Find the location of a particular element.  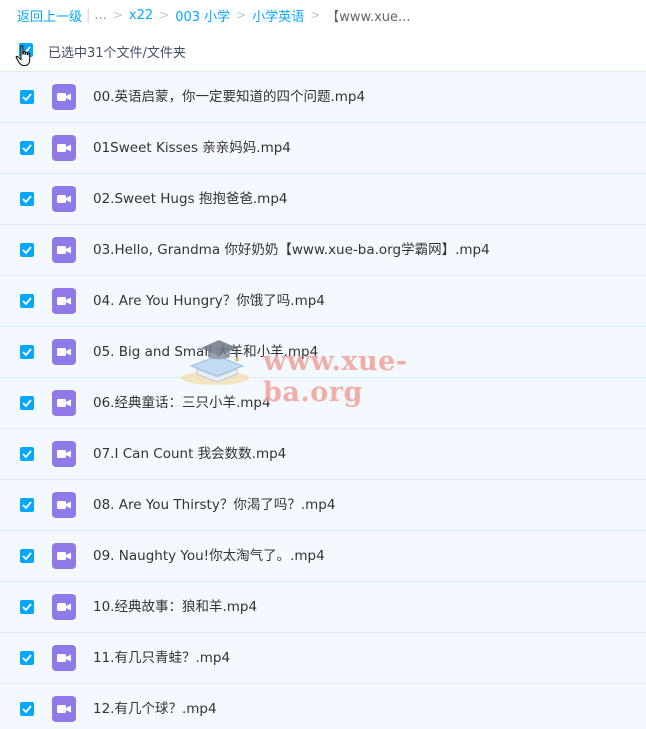

file-row: 00.英语启蒙，你一定要知道的四个问题.mp4 is located at coordinates (323, 96).